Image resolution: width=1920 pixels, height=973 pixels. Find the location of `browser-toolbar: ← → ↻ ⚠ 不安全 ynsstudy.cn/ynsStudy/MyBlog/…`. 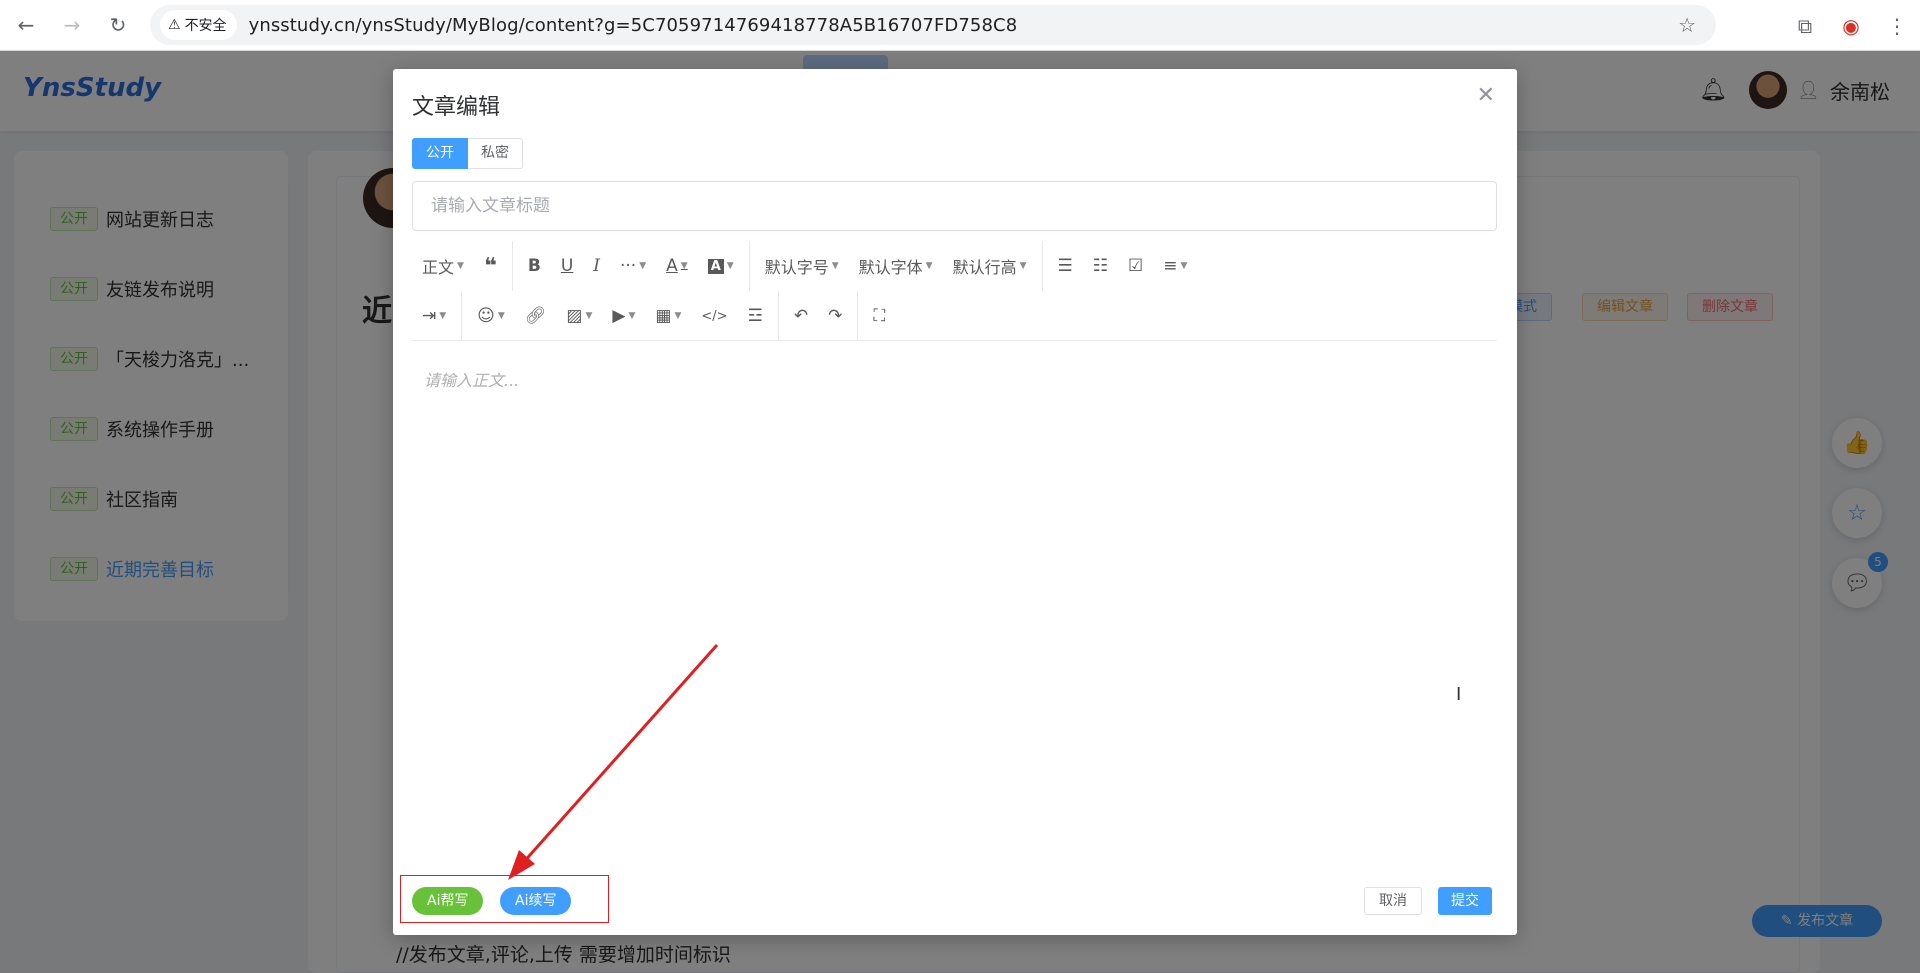

browser-toolbar: ← → ↻ ⚠ 不安全 ynsstudy.cn/ynsStudy/MyBlog/… is located at coordinates (960, 25).